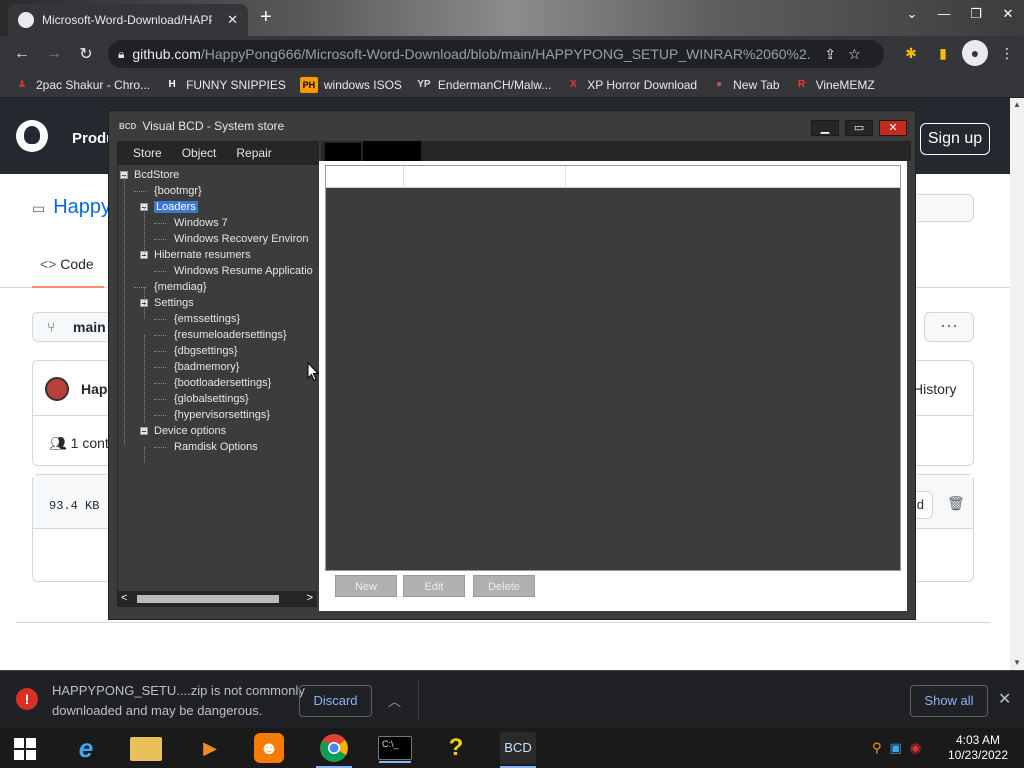 This screenshot has height=768, width=1024. I want to click on show-all-button: Show all, so click(949, 701).